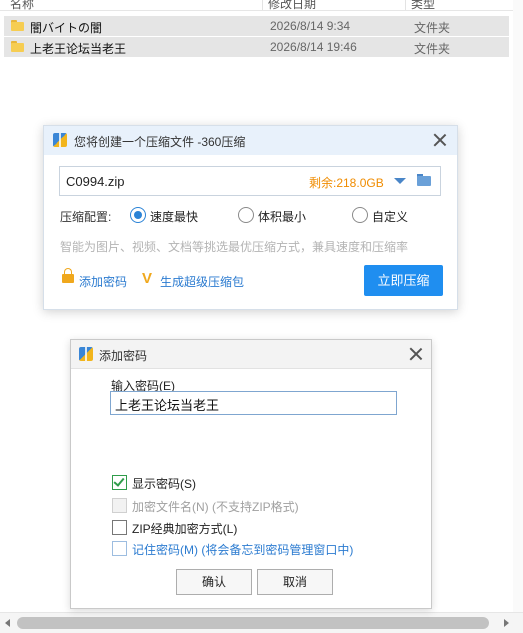 The width and height of the screenshot is (523, 633). Describe the element at coordinates (160, 142) in the screenshot. I see `dialog-title: 您将创建一个压缩文件 -360压缩` at that location.